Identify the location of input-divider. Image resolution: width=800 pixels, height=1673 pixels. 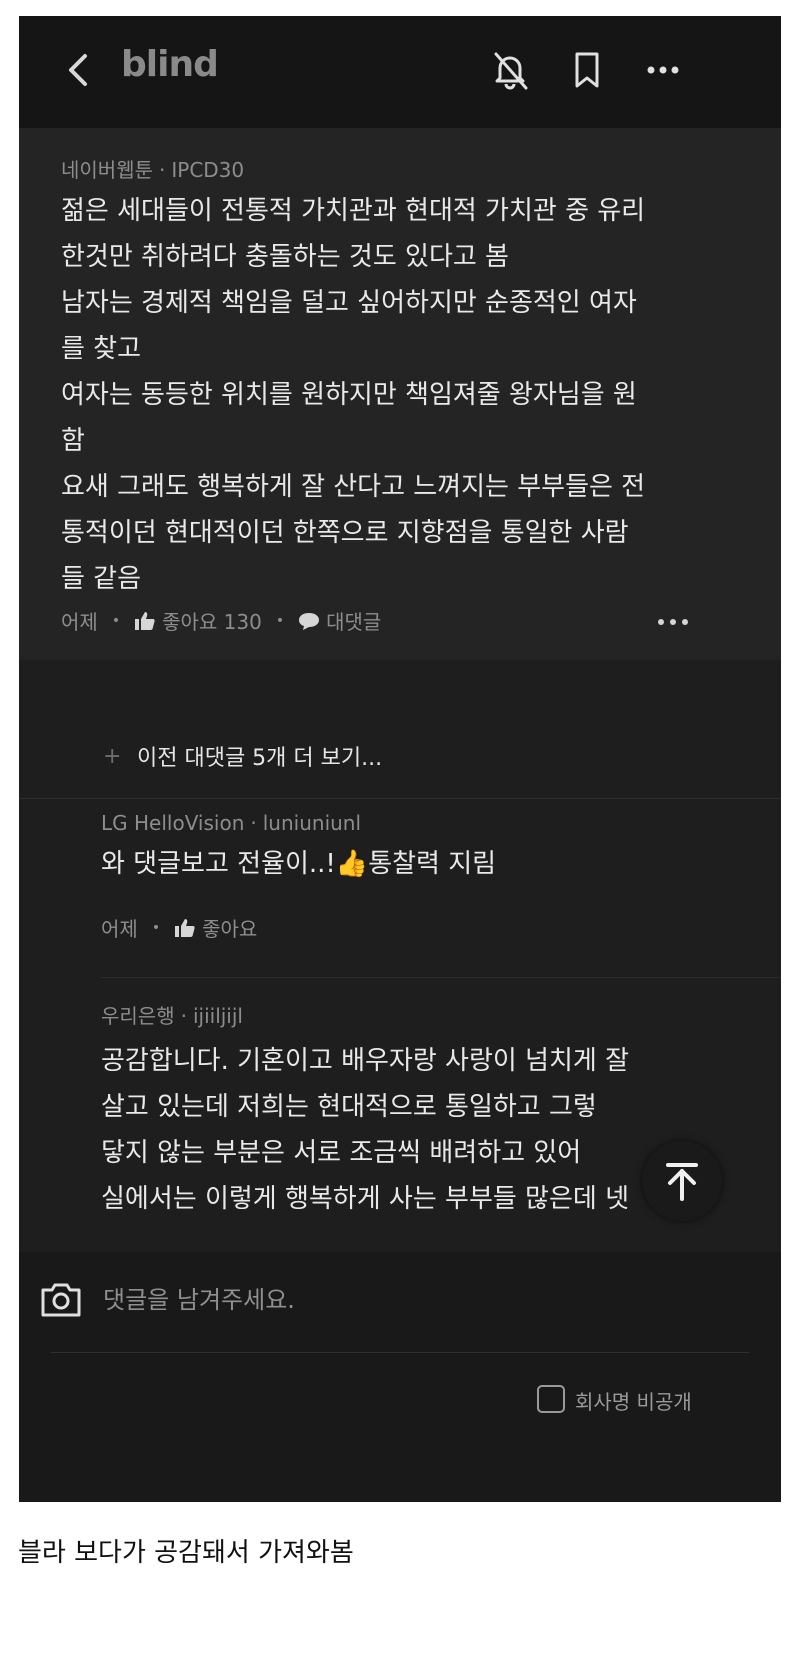
(400, 1352).